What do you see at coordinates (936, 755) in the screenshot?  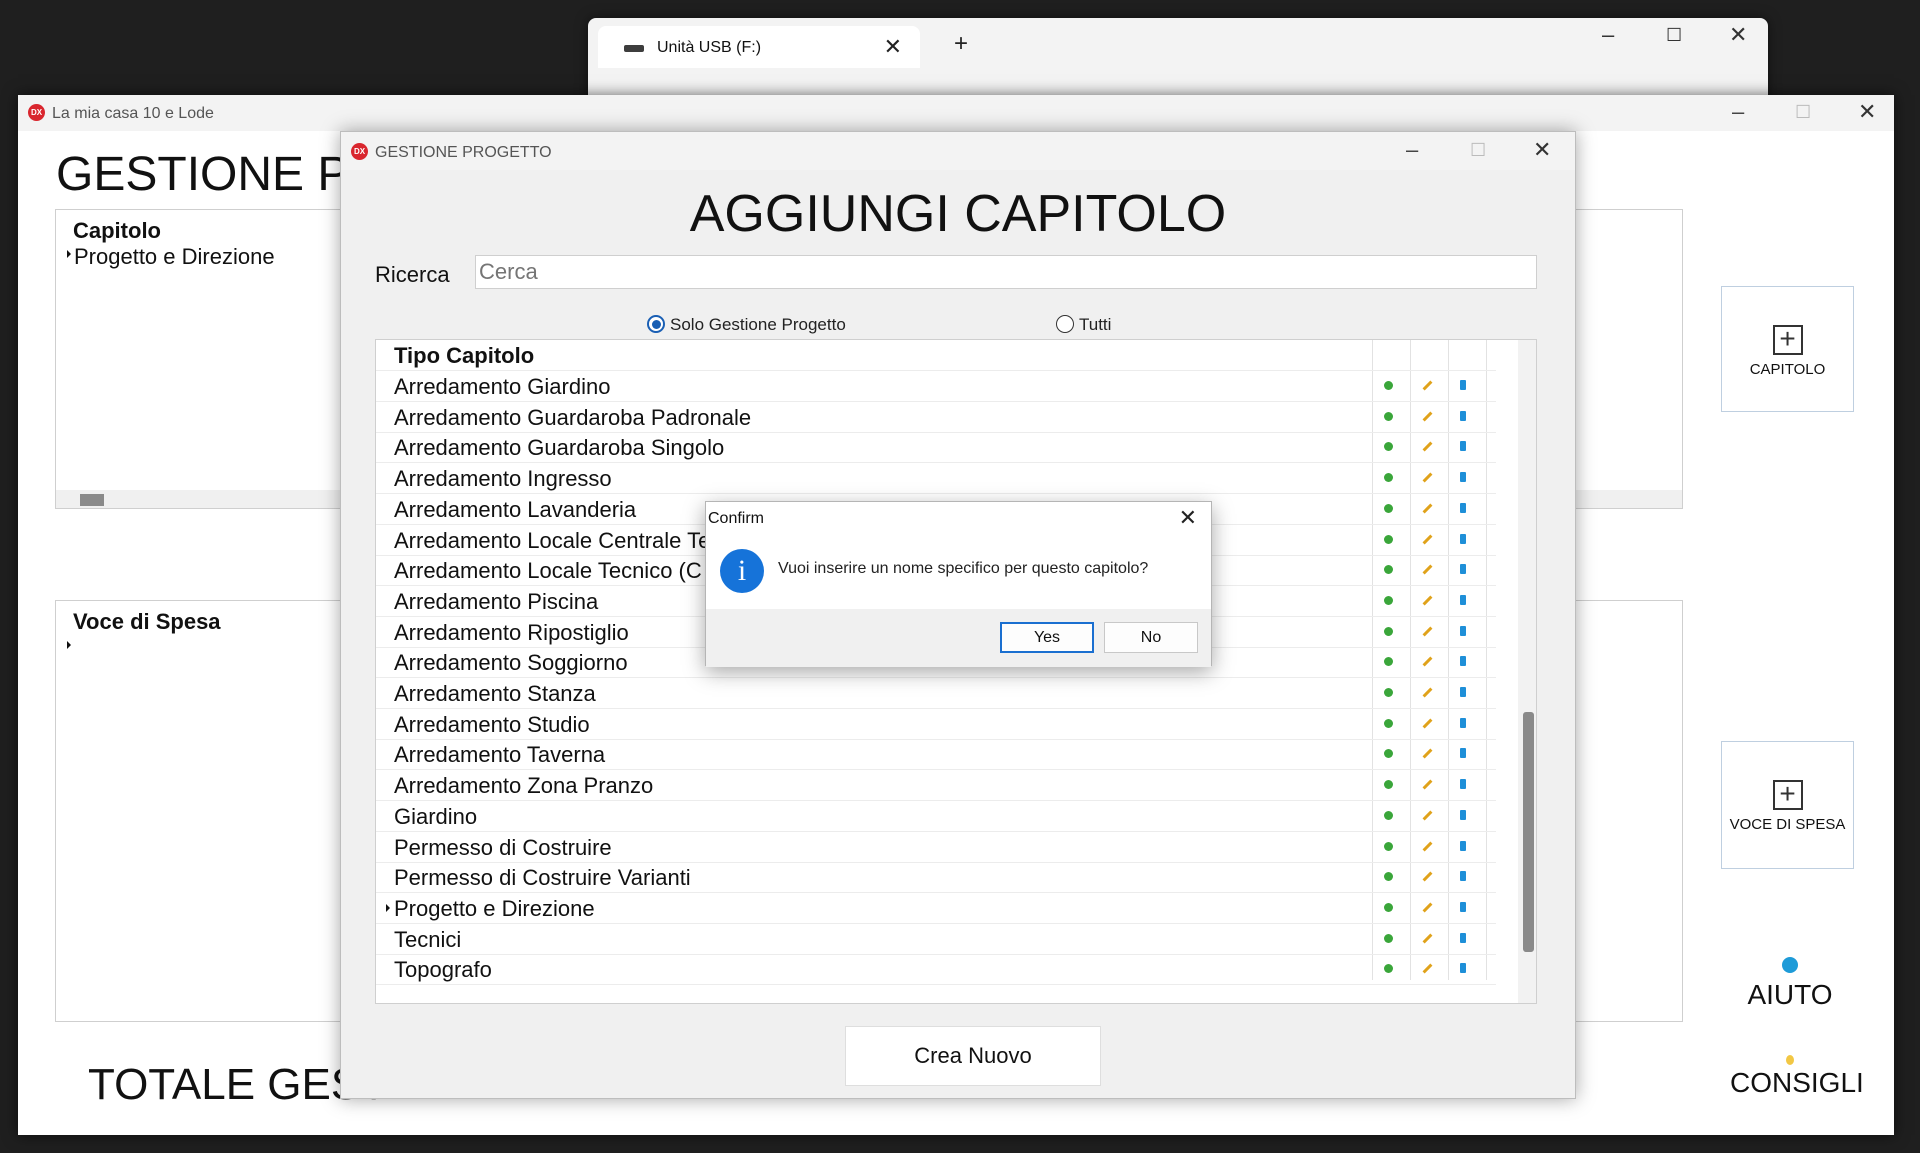 I see `chapter-row: Arredamento Taverna` at bounding box center [936, 755].